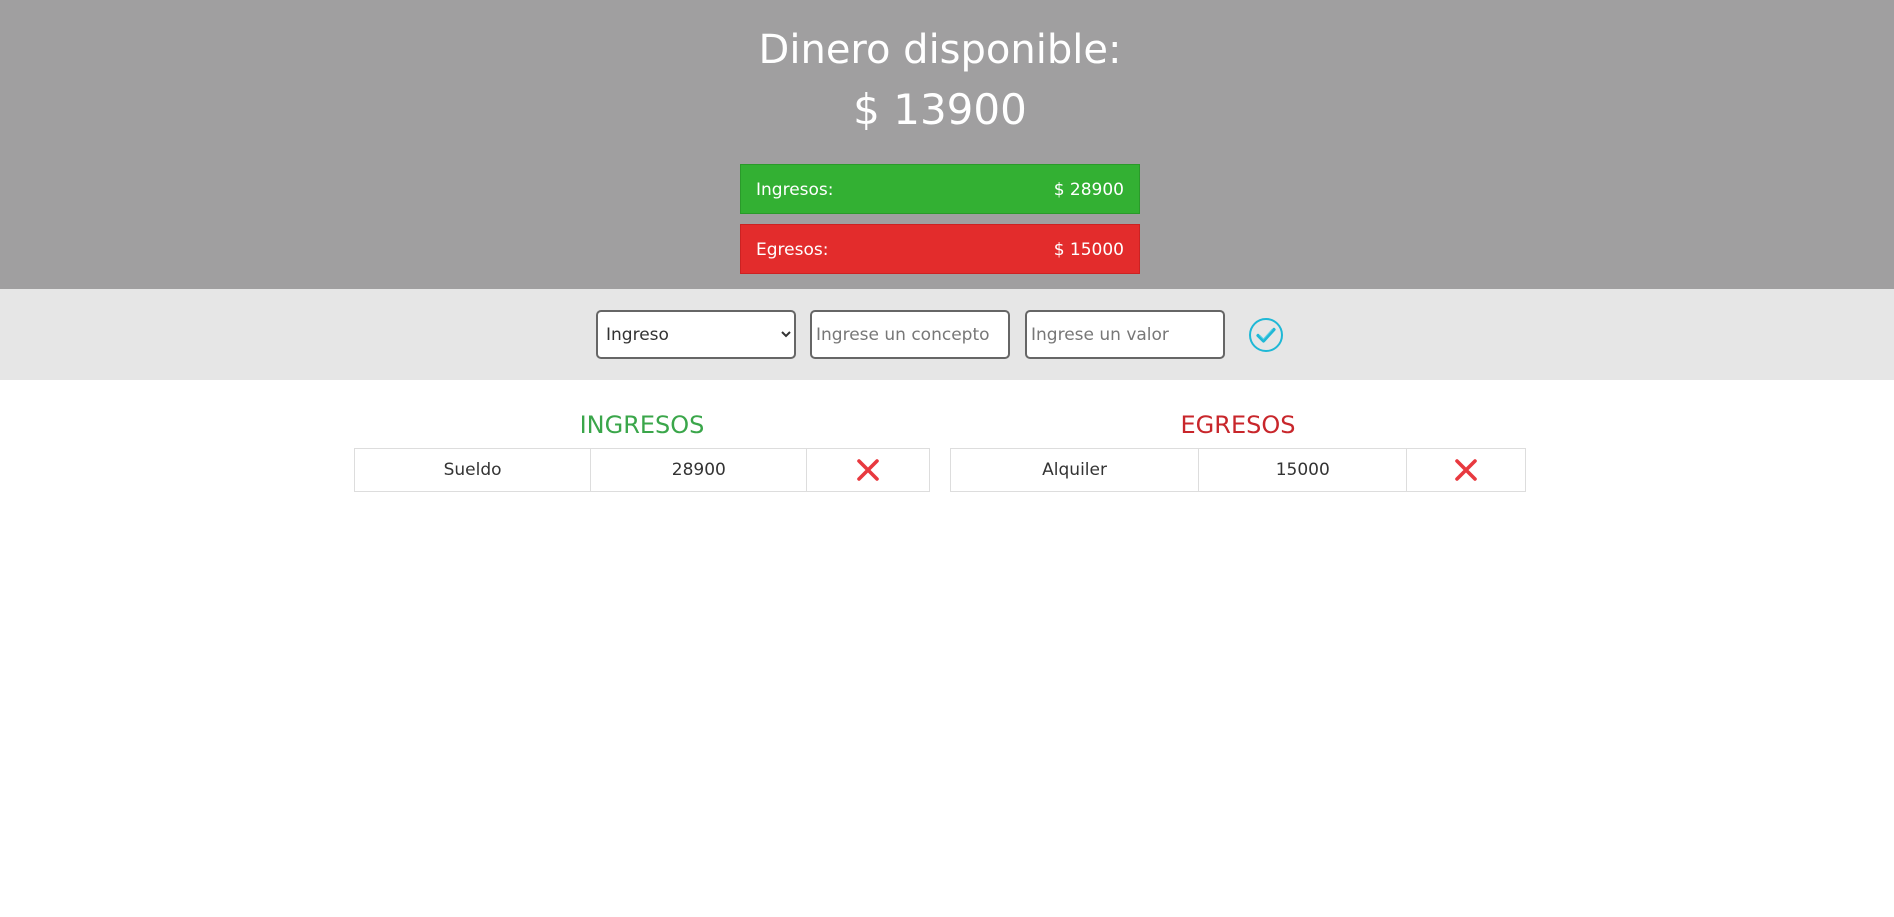  I want to click on delete-income-button, so click(868, 470).